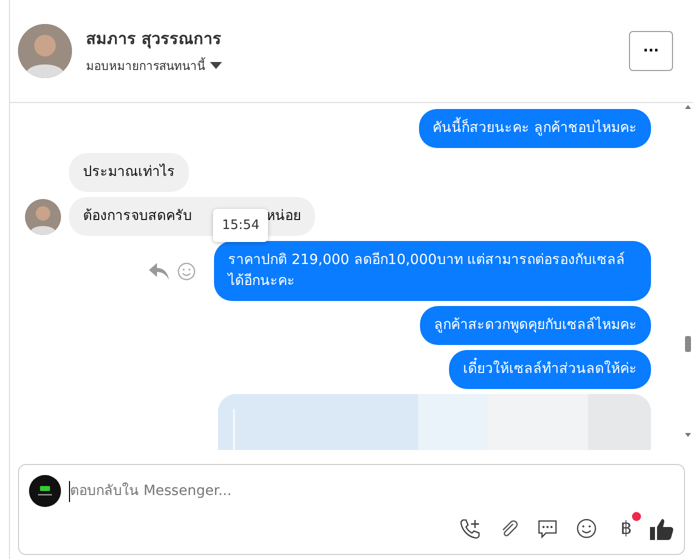  I want to click on contact-name: สมภาร สุวรรณการ, so click(154, 39).